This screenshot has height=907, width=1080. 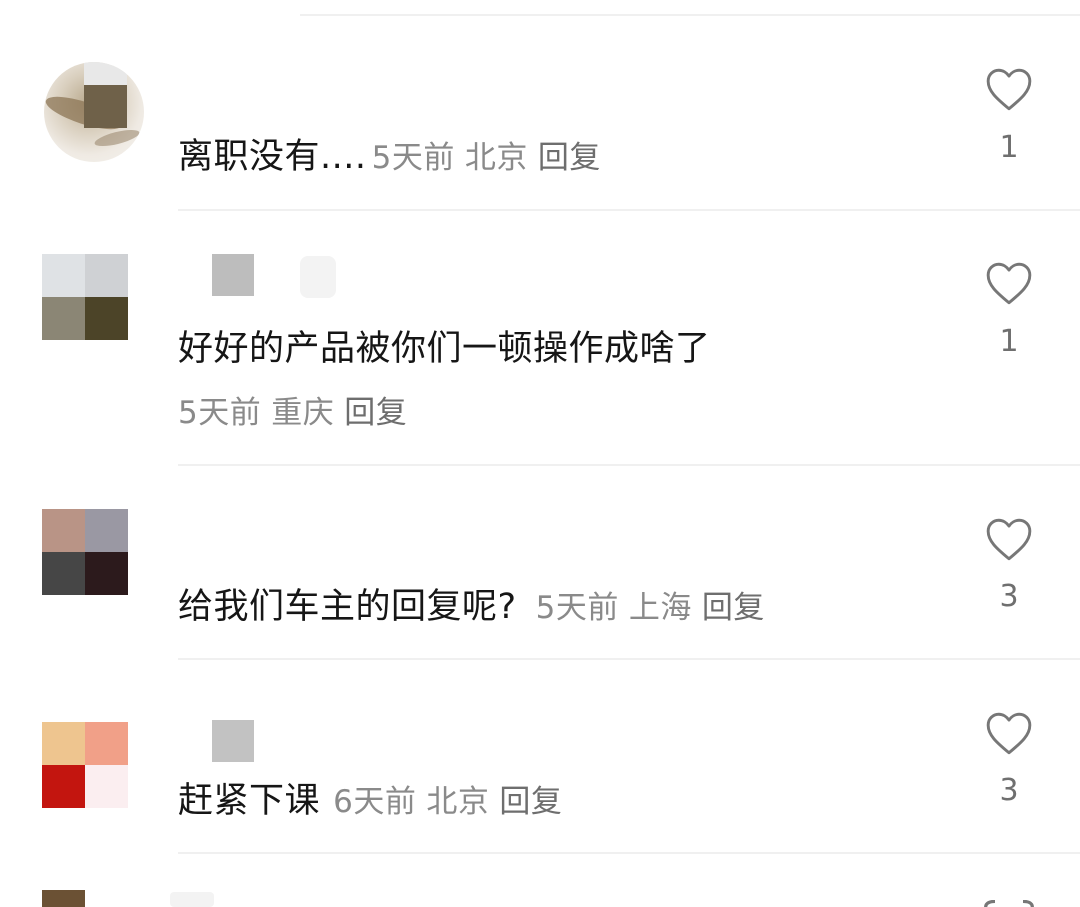 I want to click on comment-meta: 5天前 北京 回复, so click(x=491, y=158).